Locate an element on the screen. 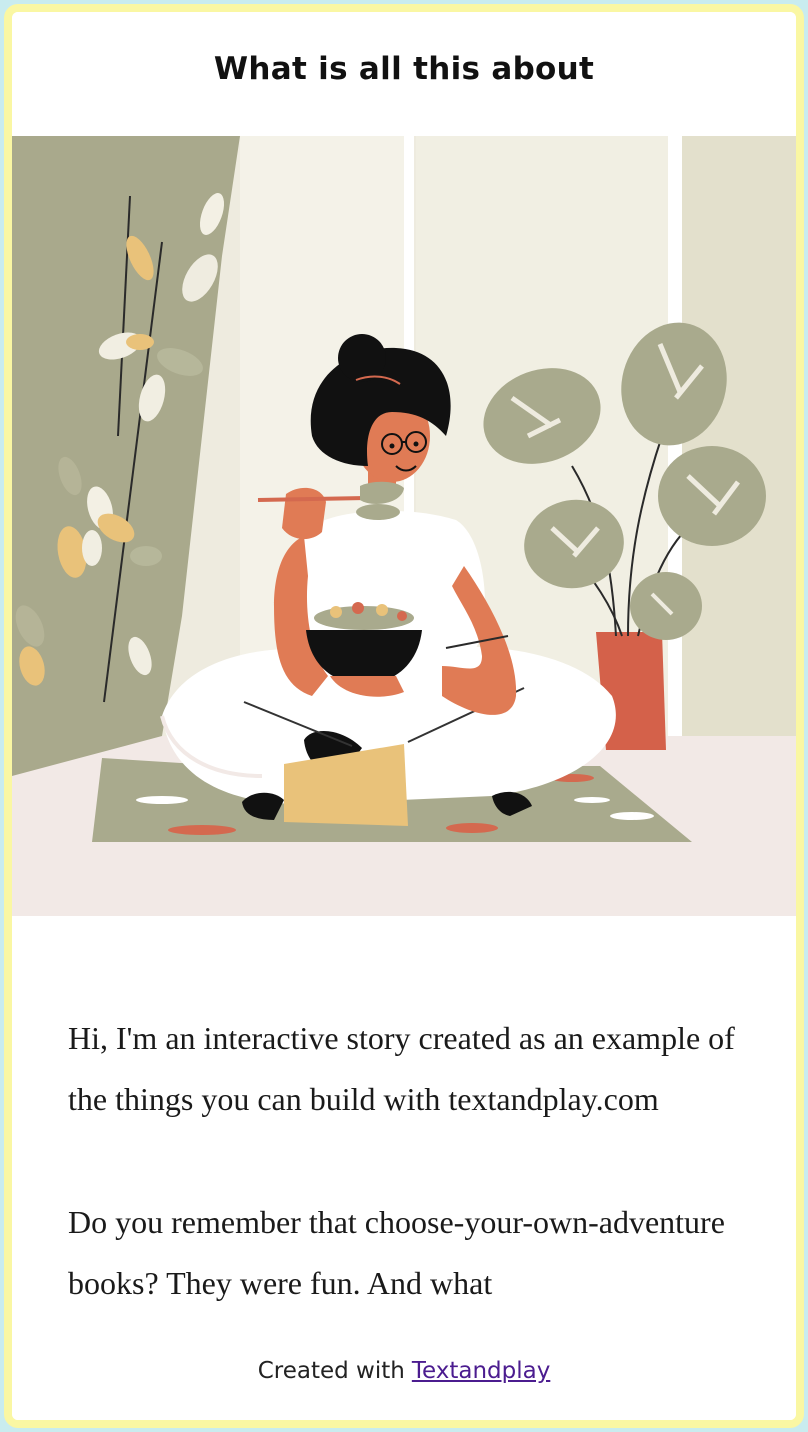 This screenshot has width=808, height=1432. textandplay-link: Textandplay is located at coordinates (481, 1371).